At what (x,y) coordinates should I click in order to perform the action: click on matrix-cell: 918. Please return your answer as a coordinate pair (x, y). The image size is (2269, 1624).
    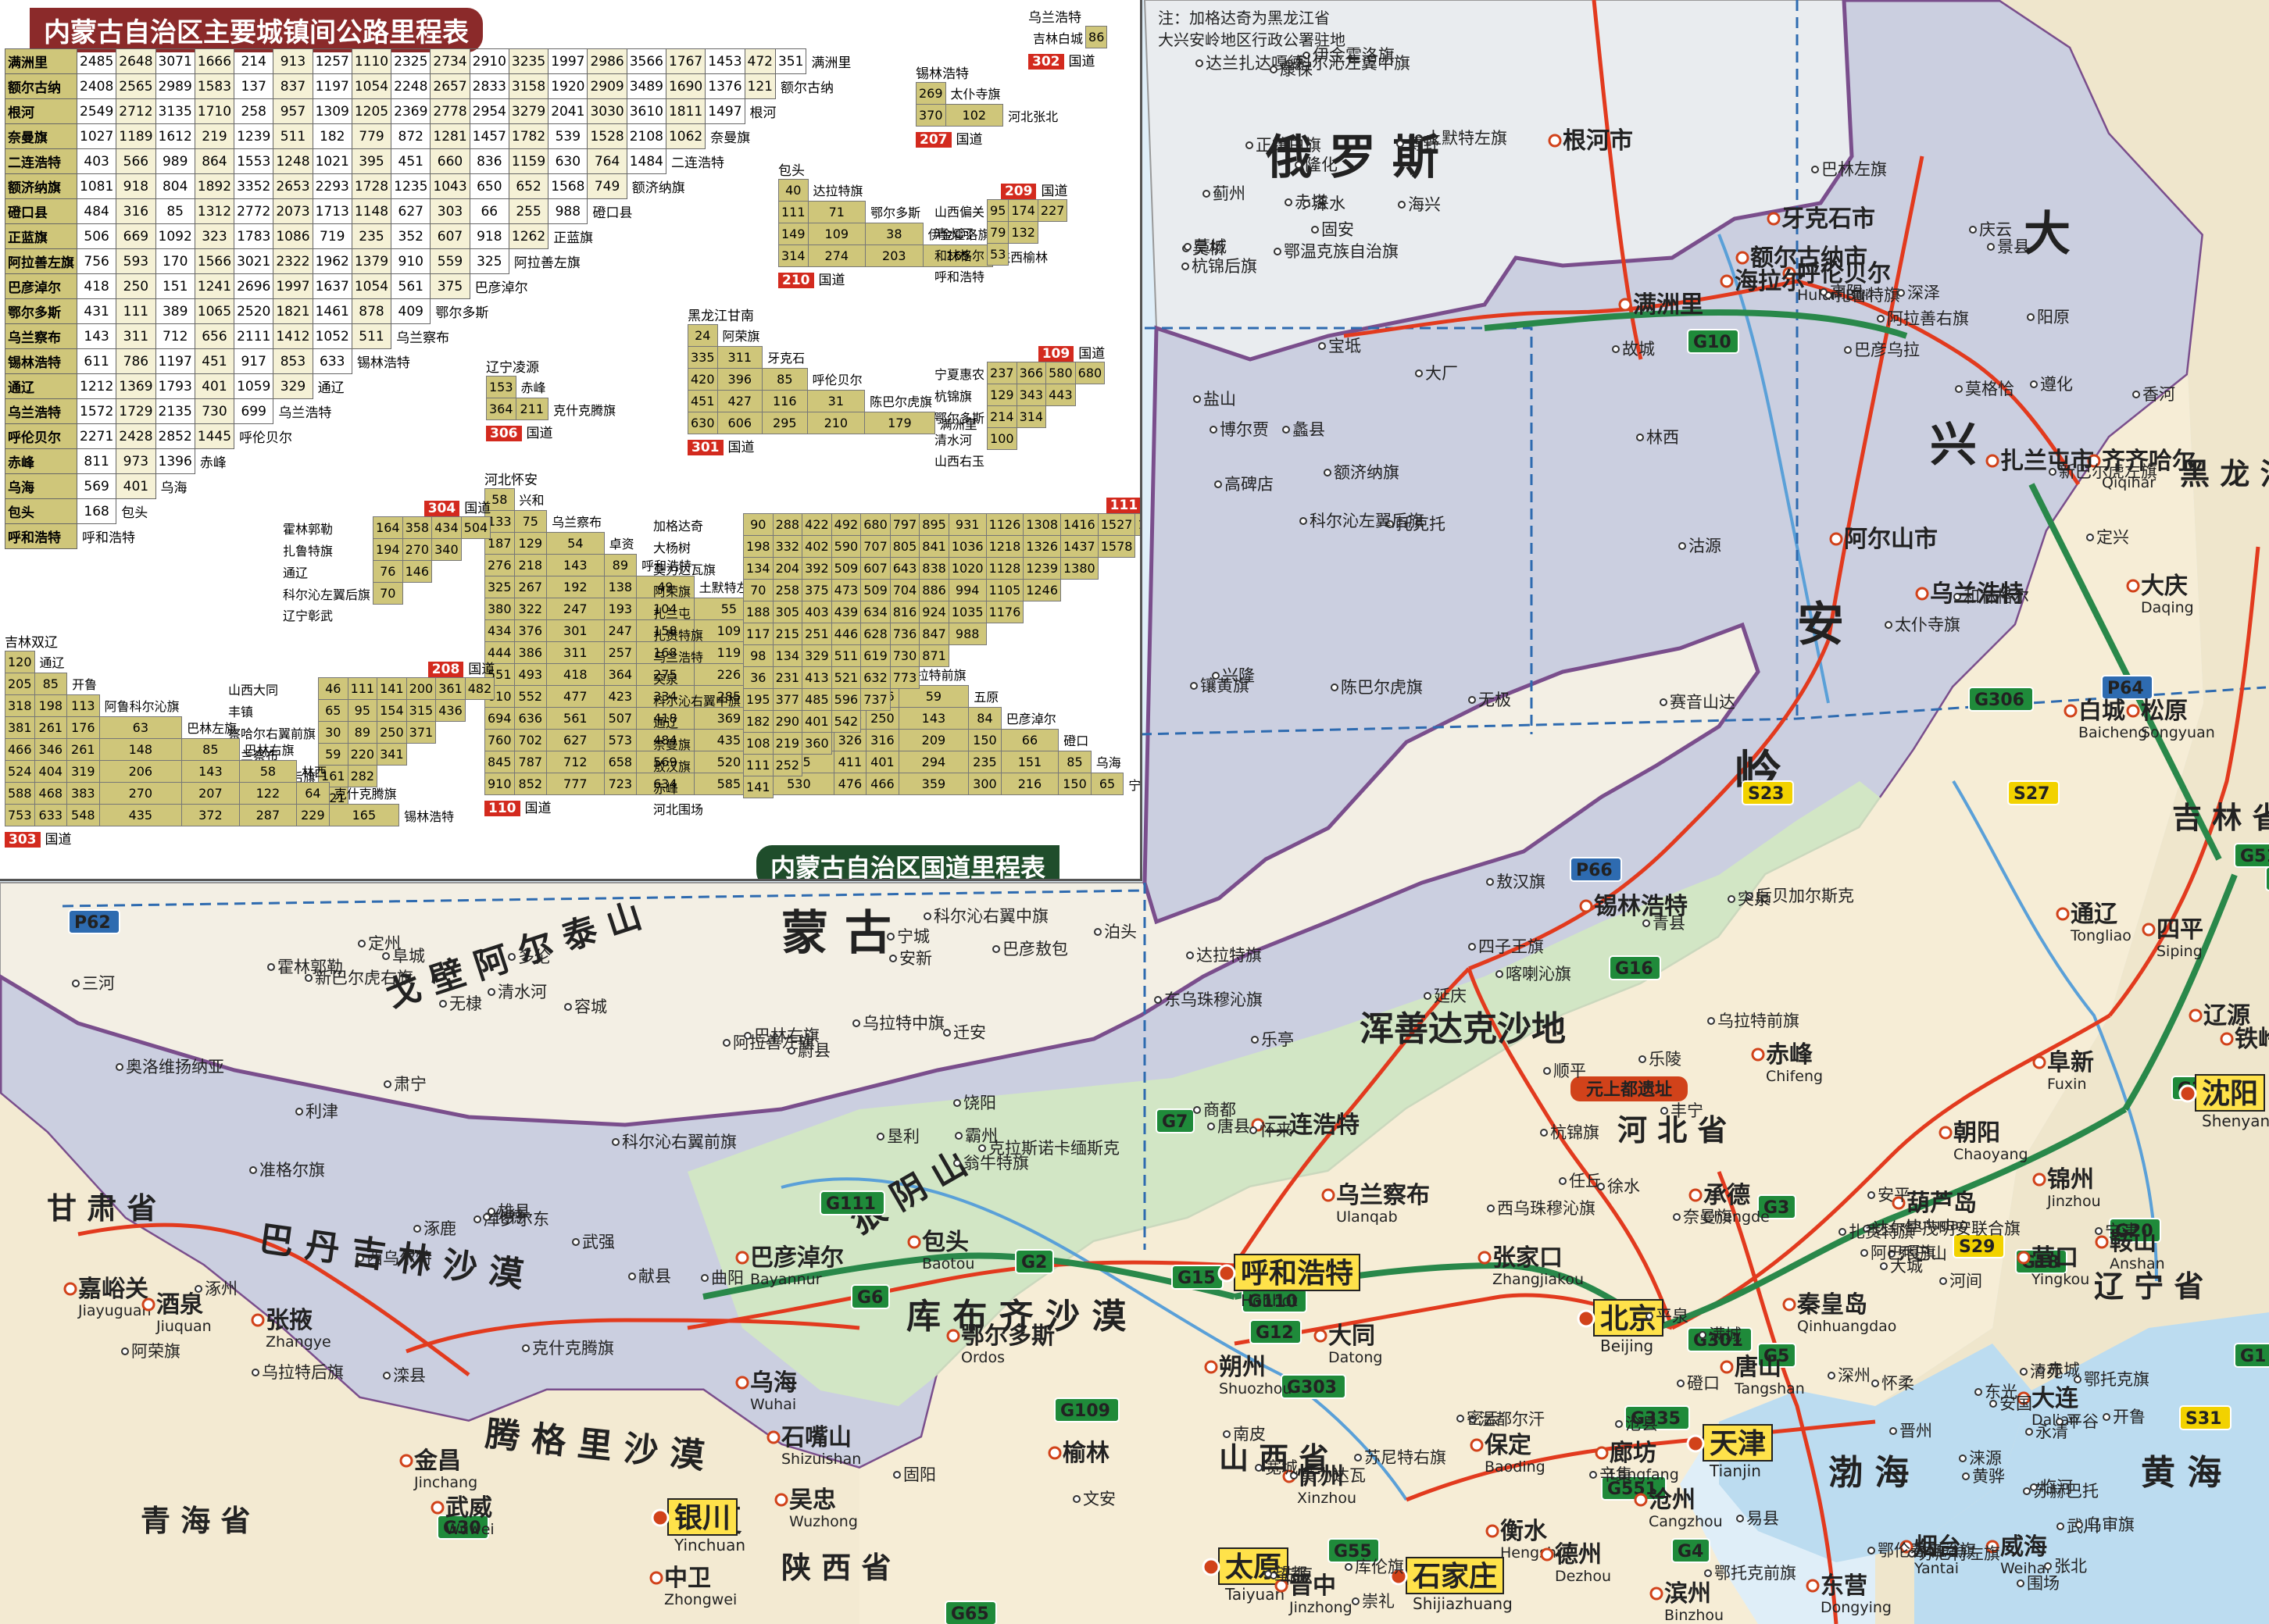
    Looking at the image, I should click on (136, 186).